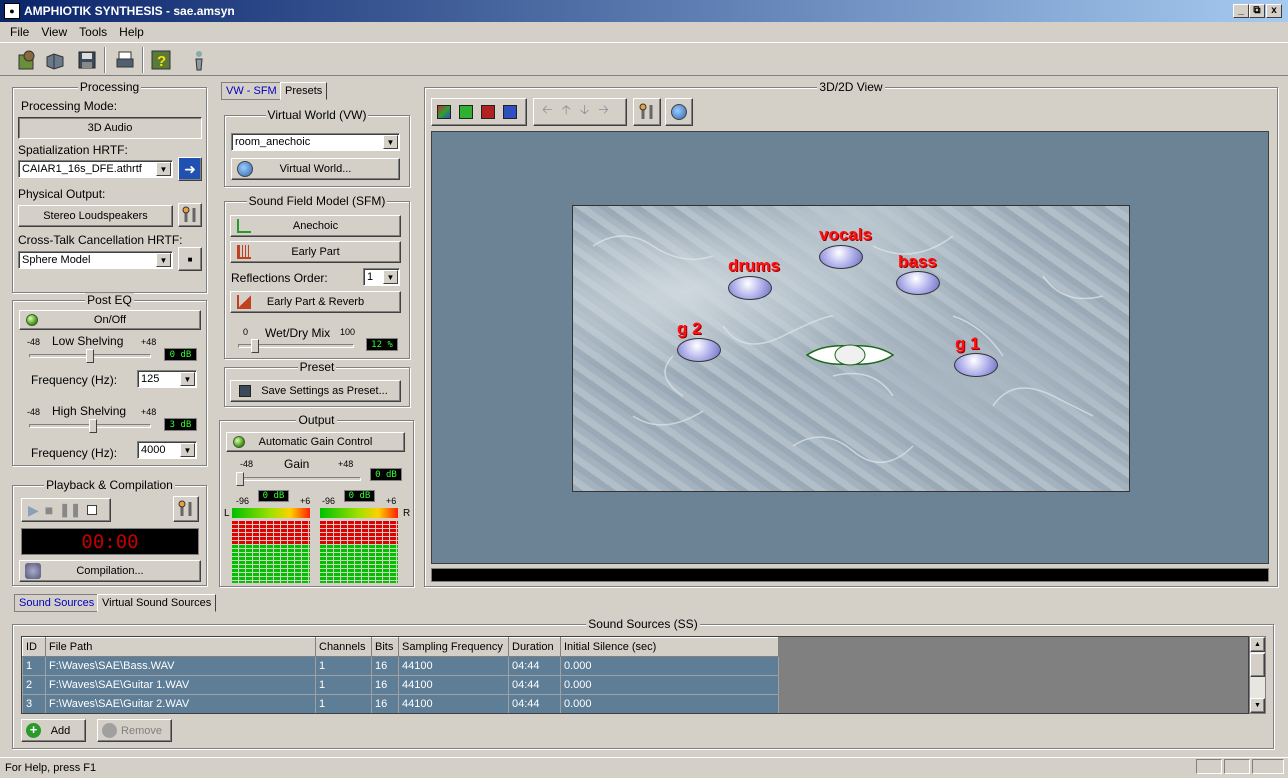 Image resolution: width=1288 pixels, height=778 pixels. I want to click on menu-view: View, so click(54, 32).